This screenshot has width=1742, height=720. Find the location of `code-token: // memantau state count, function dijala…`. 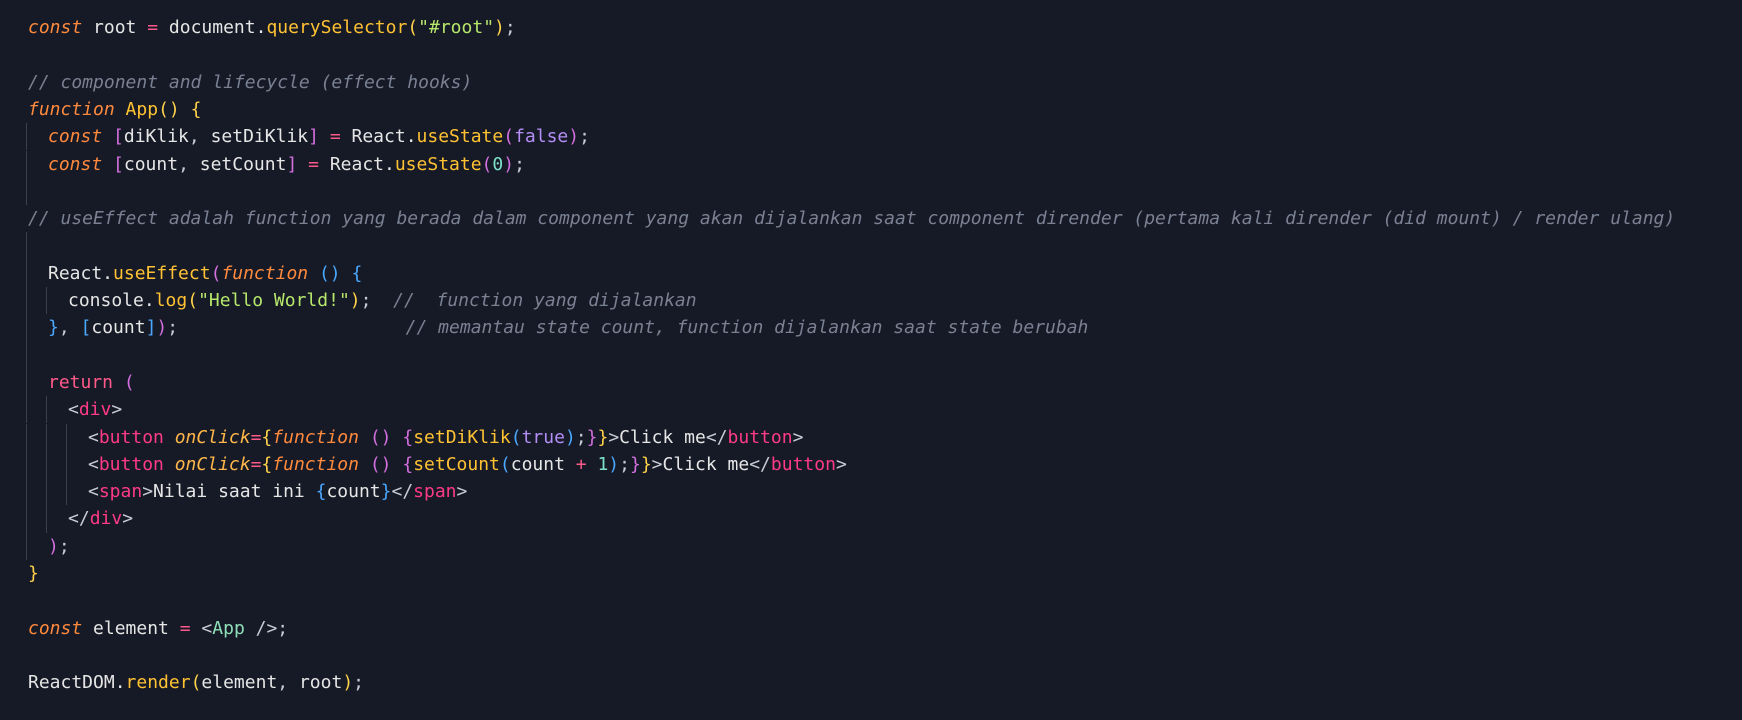

code-token: // memantau state count, function dijala… is located at coordinates (747, 328).